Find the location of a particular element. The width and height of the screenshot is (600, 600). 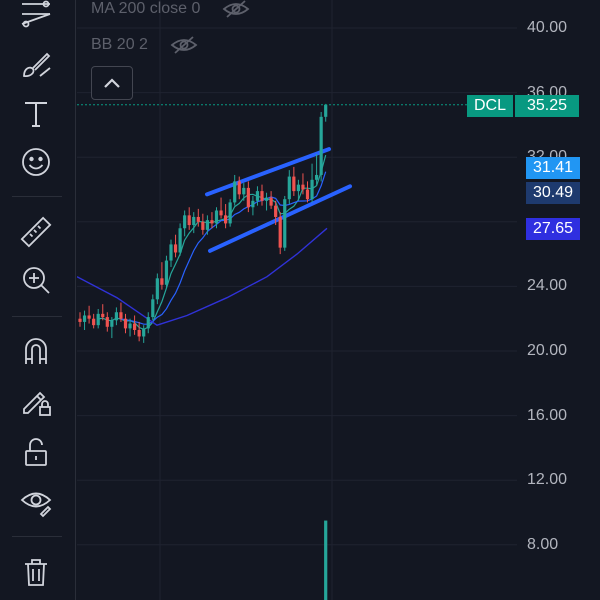

last-price-tag: 35.25 is located at coordinates (547, 106).